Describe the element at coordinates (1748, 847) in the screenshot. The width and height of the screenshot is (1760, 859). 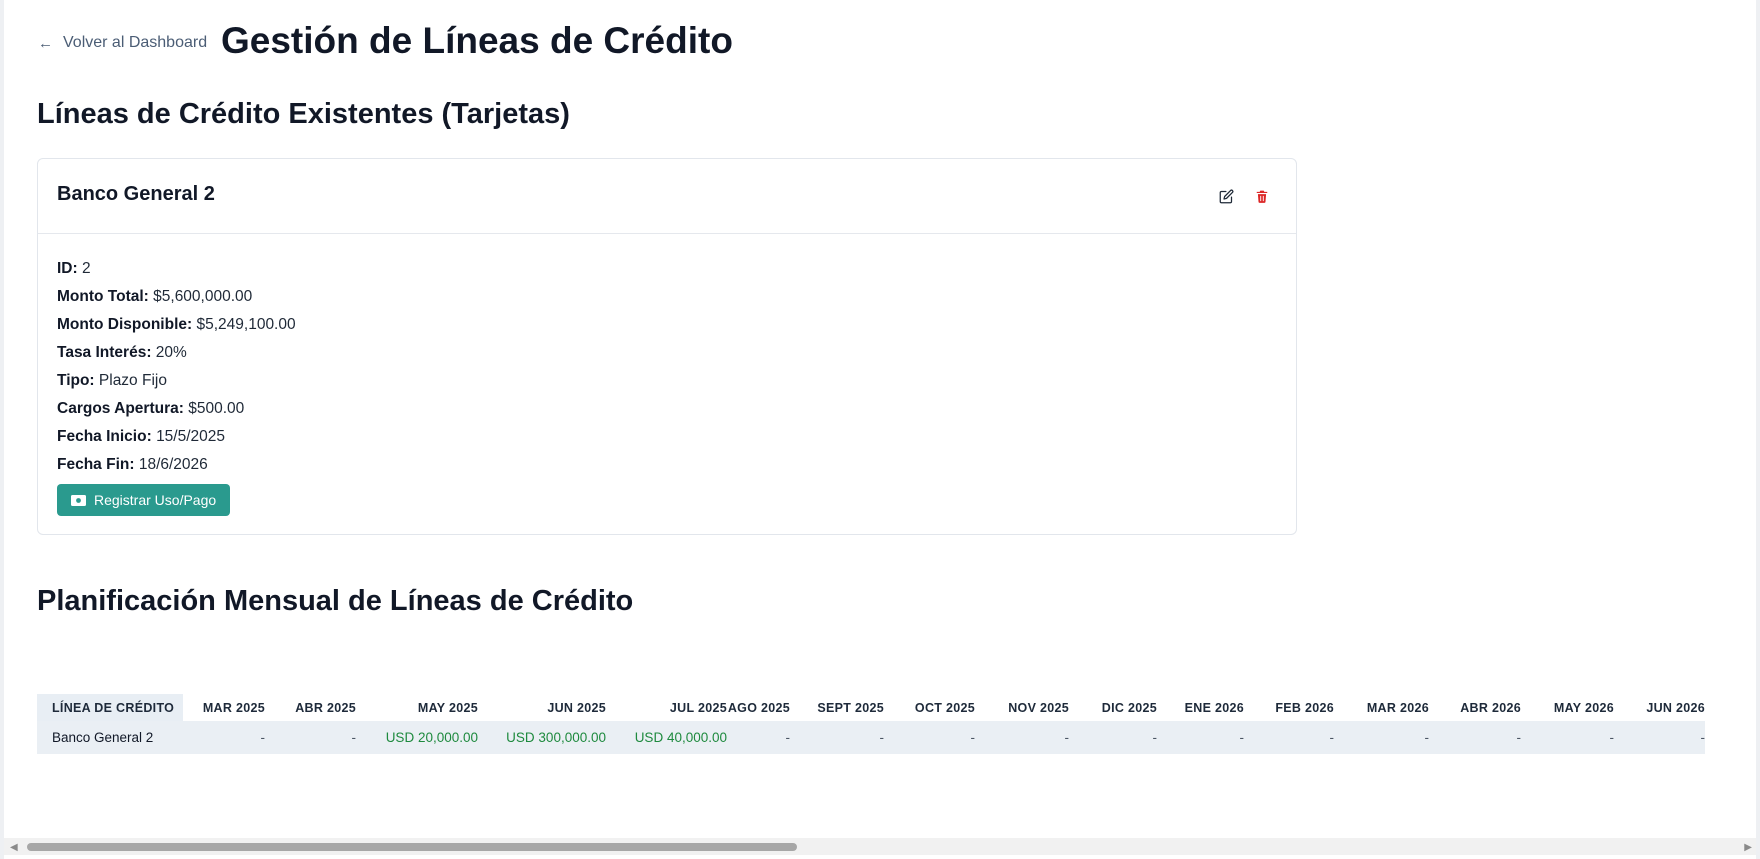
I see `scroll-right-arrow-icon: ▶` at that location.